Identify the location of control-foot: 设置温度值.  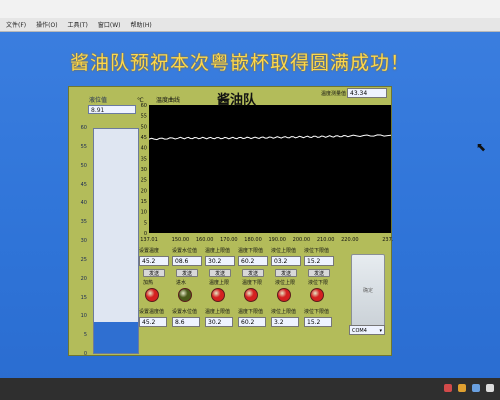
(152, 312).